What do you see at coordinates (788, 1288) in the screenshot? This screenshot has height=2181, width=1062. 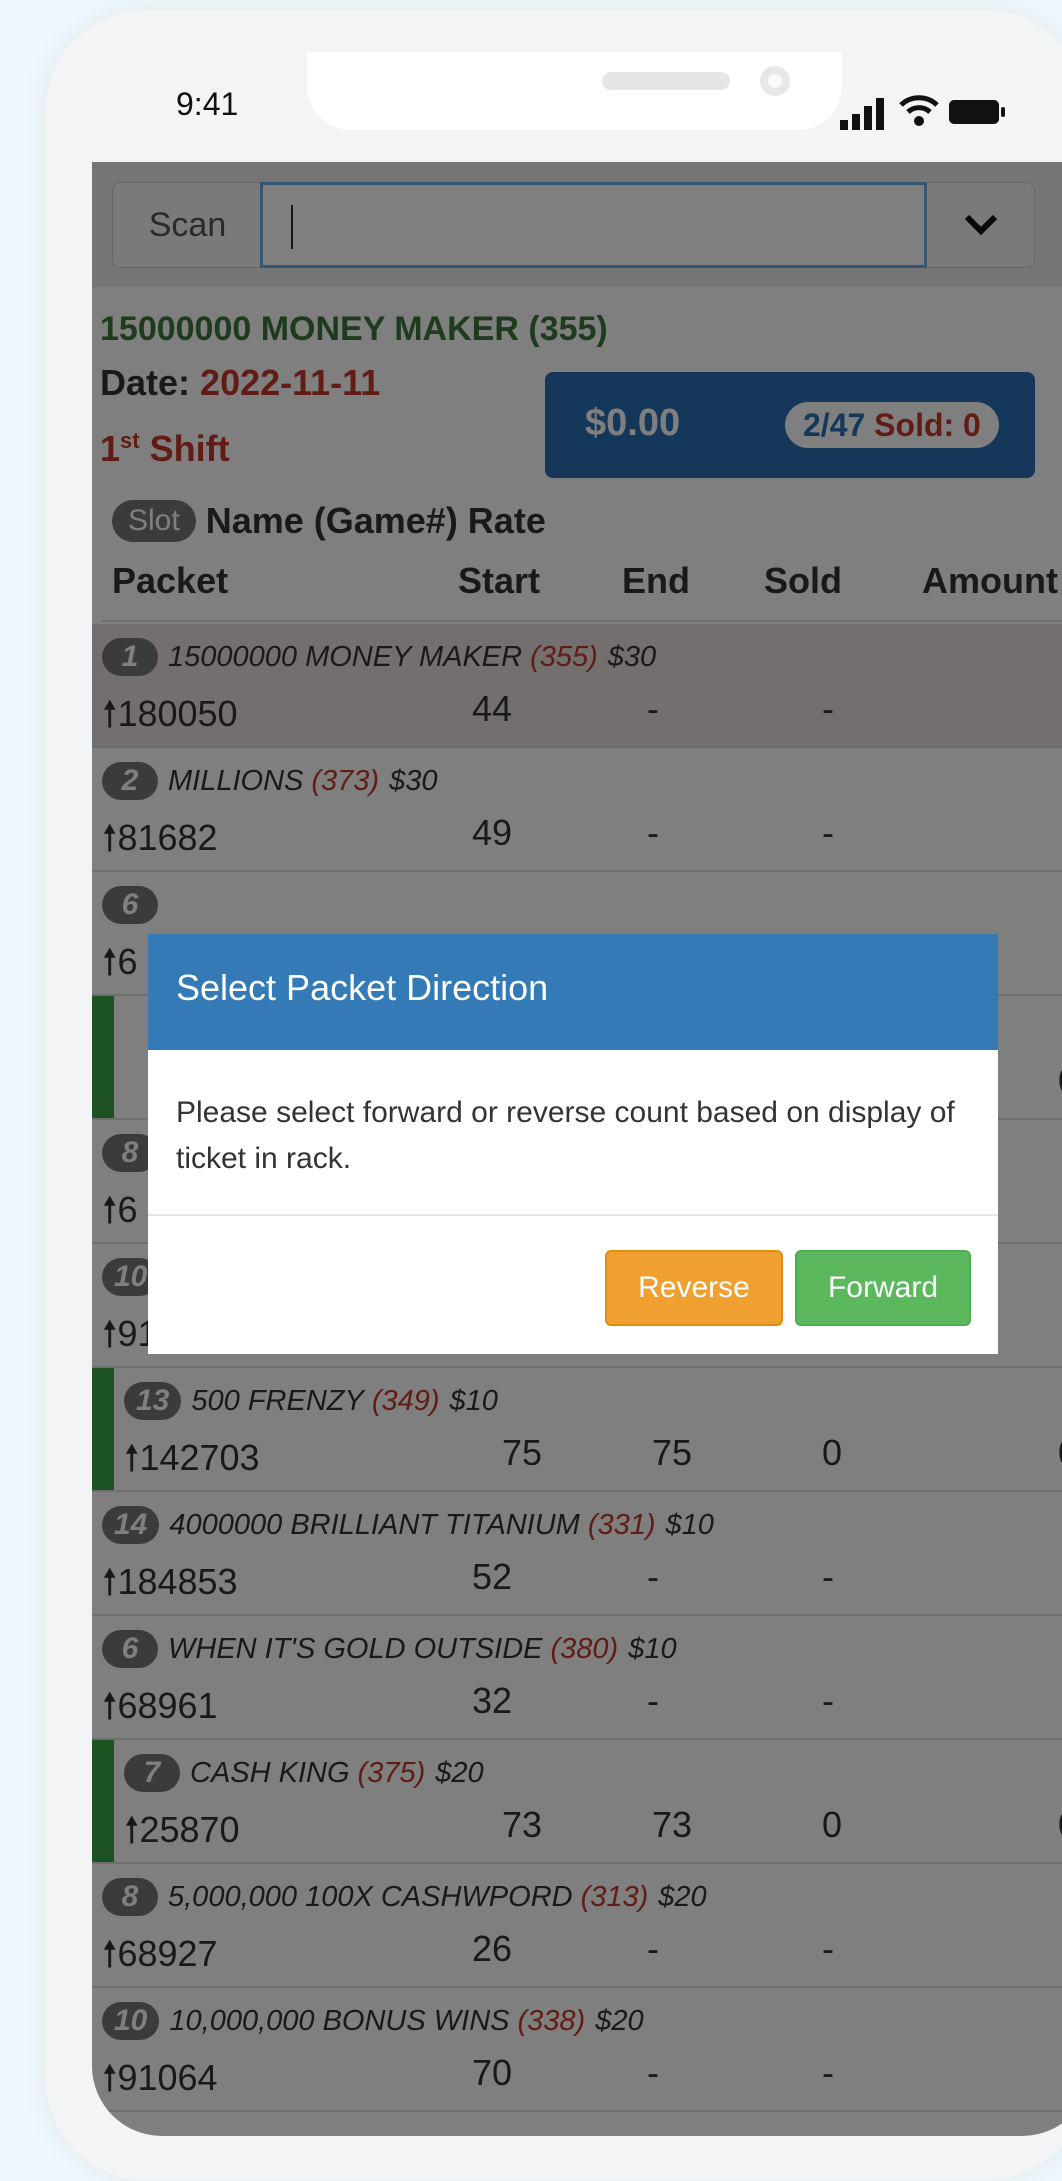 I see `modal-footer: Reverse Forward` at bounding box center [788, 1288].